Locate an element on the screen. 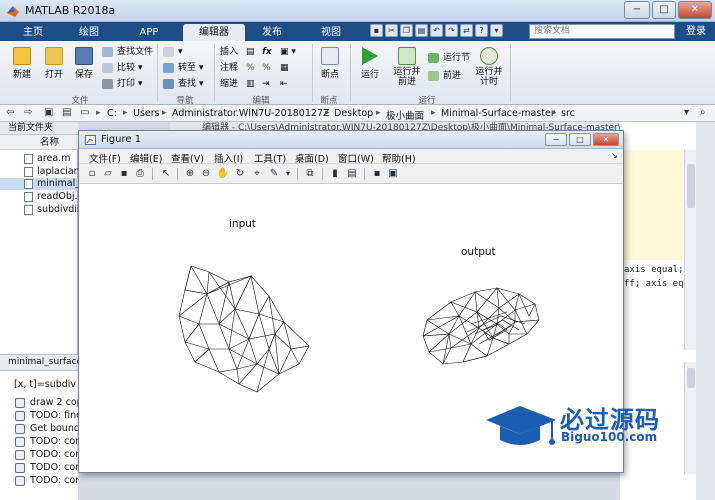 This screenshot has height=500, width=715. new-button: 新建 is located at coordinates (22, 63).